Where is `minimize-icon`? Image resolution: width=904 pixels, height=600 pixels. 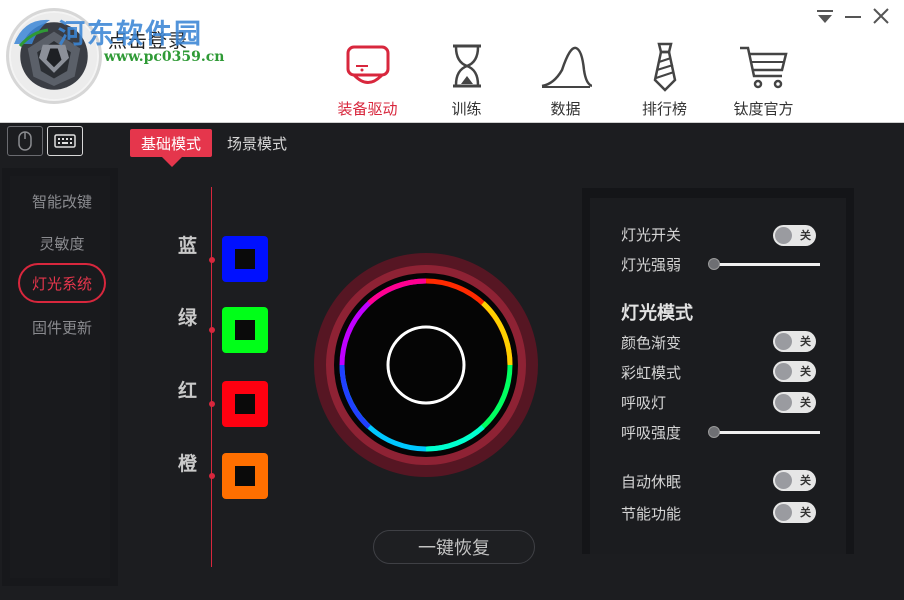
minimize-icon is located at coordinates (853, 17).